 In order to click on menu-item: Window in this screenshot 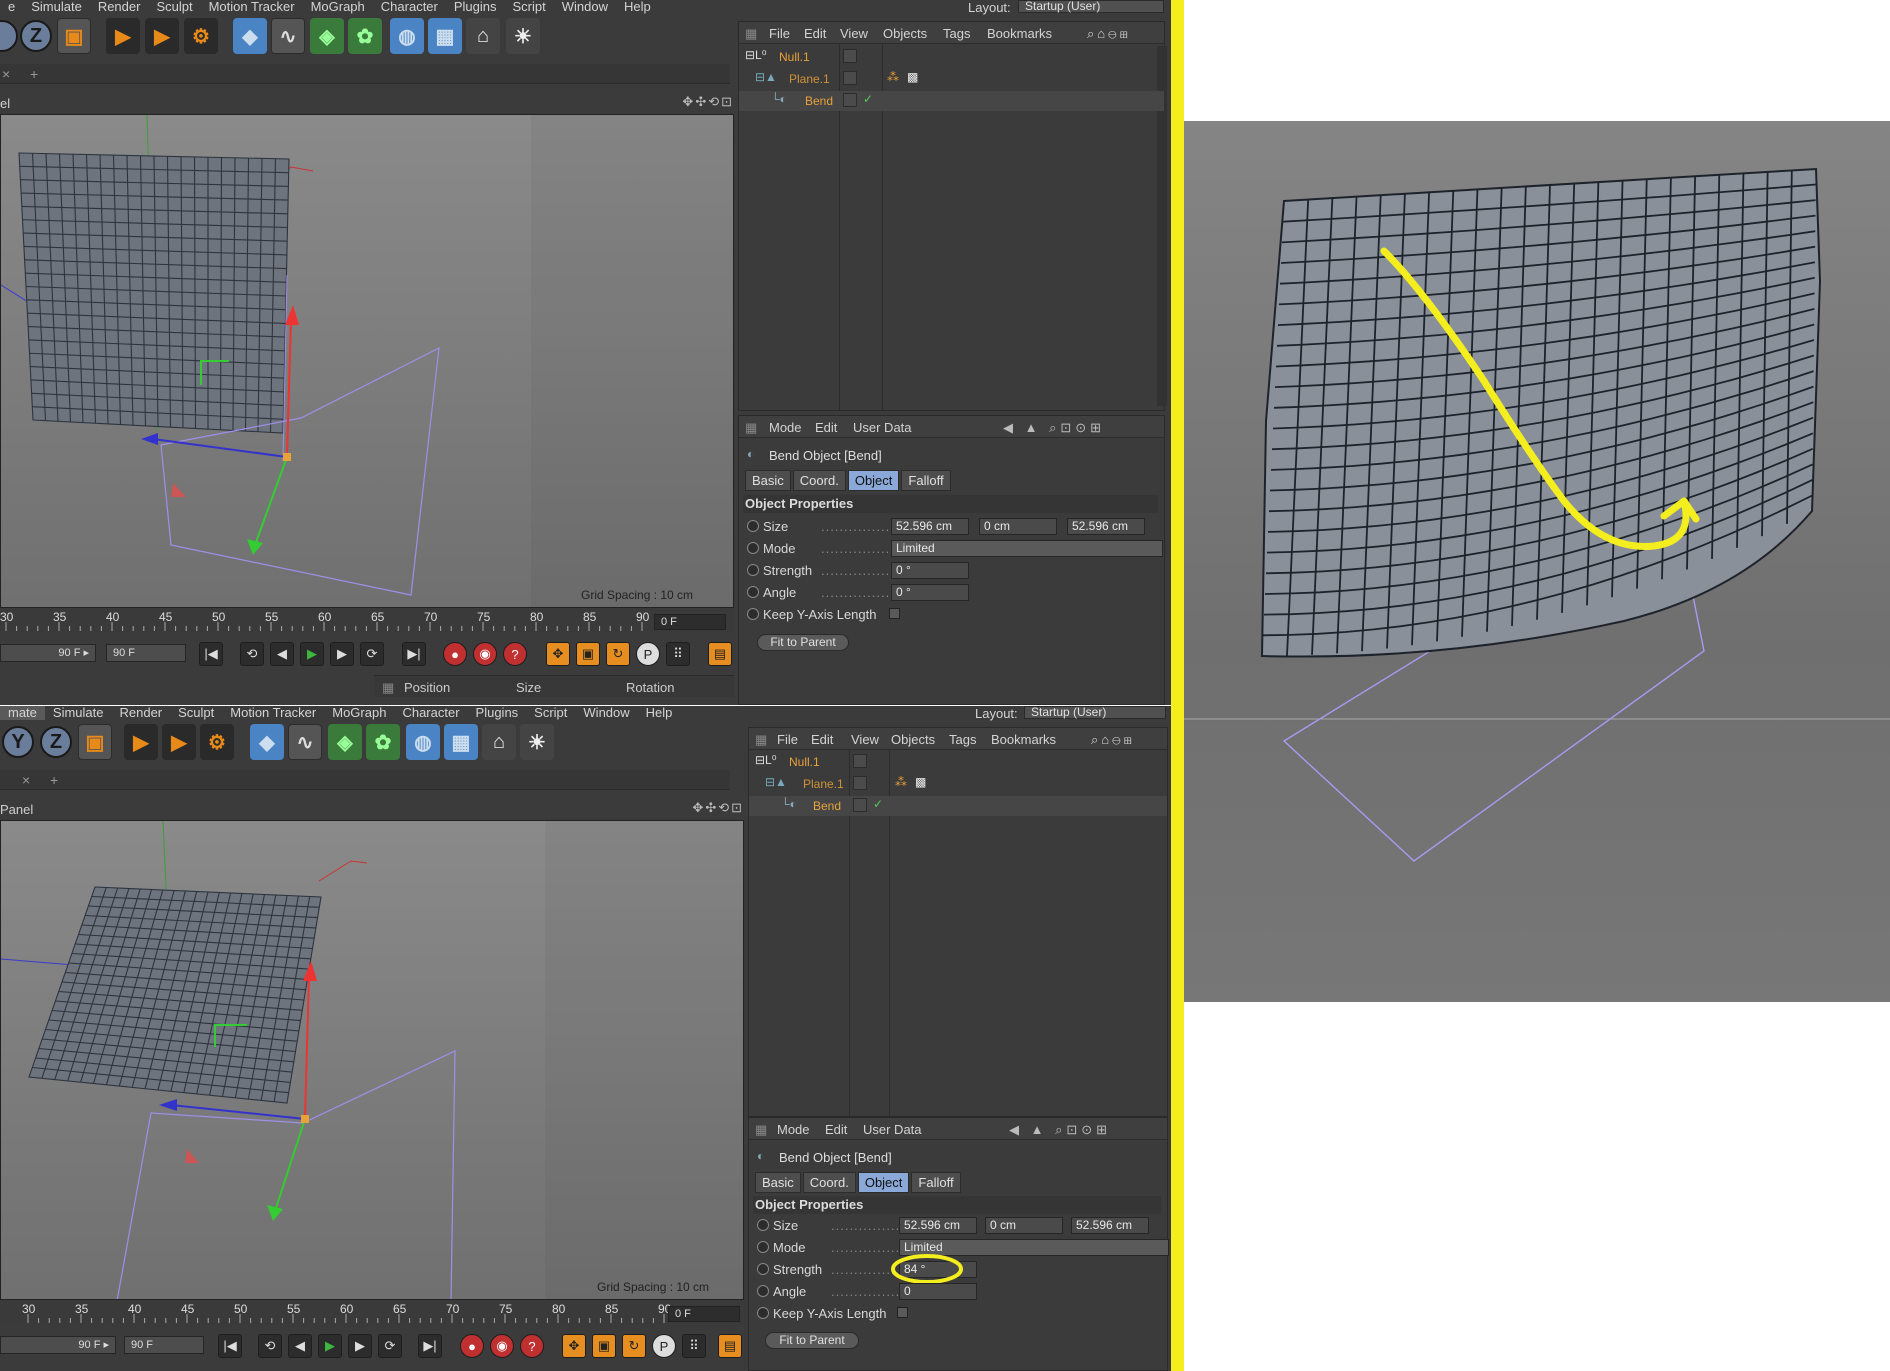, I will do `click(606, 713)`.